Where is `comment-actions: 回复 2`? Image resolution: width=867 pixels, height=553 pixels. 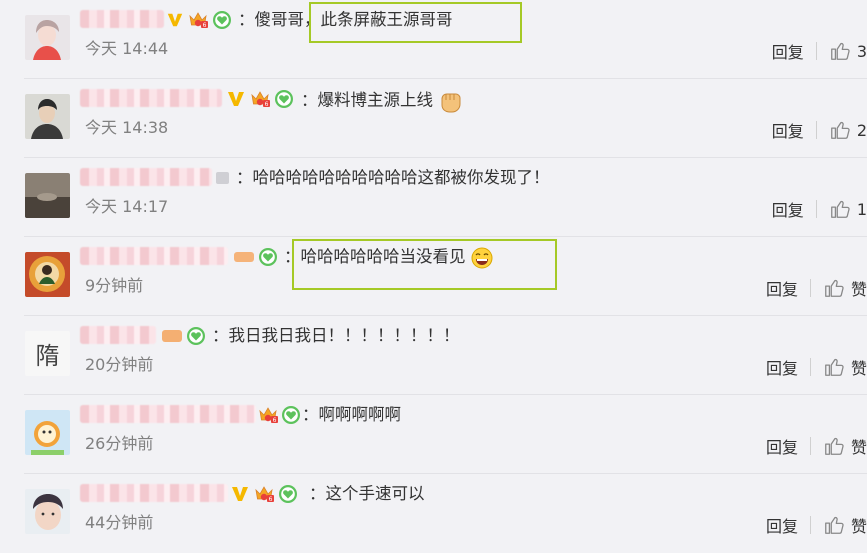 comment-actions: 回复 2 is located at coordinates (819, 130).